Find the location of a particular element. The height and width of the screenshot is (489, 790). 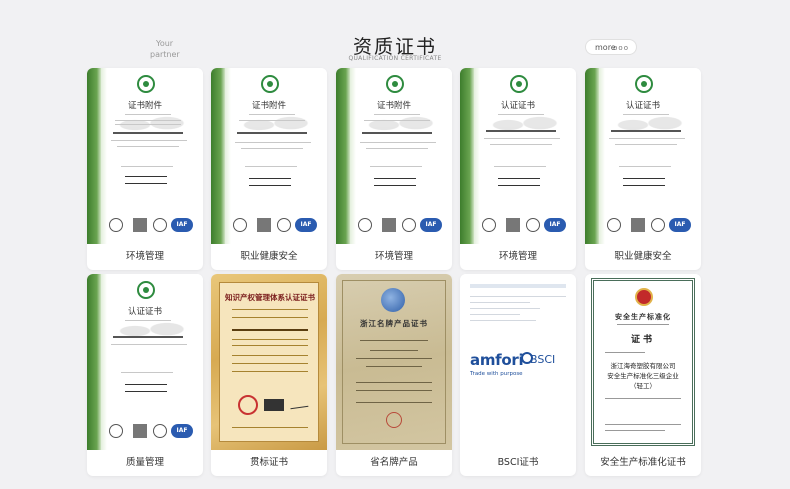

certificate-card: 浙江名牌产品证书 省名牌产品 is located at coordinates (394, 375).